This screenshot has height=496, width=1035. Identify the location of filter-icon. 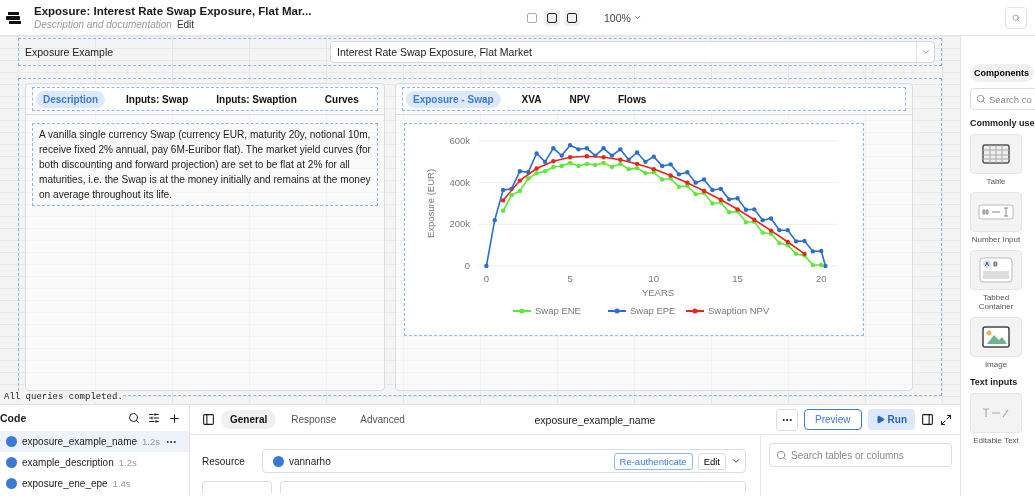
(154, 418).